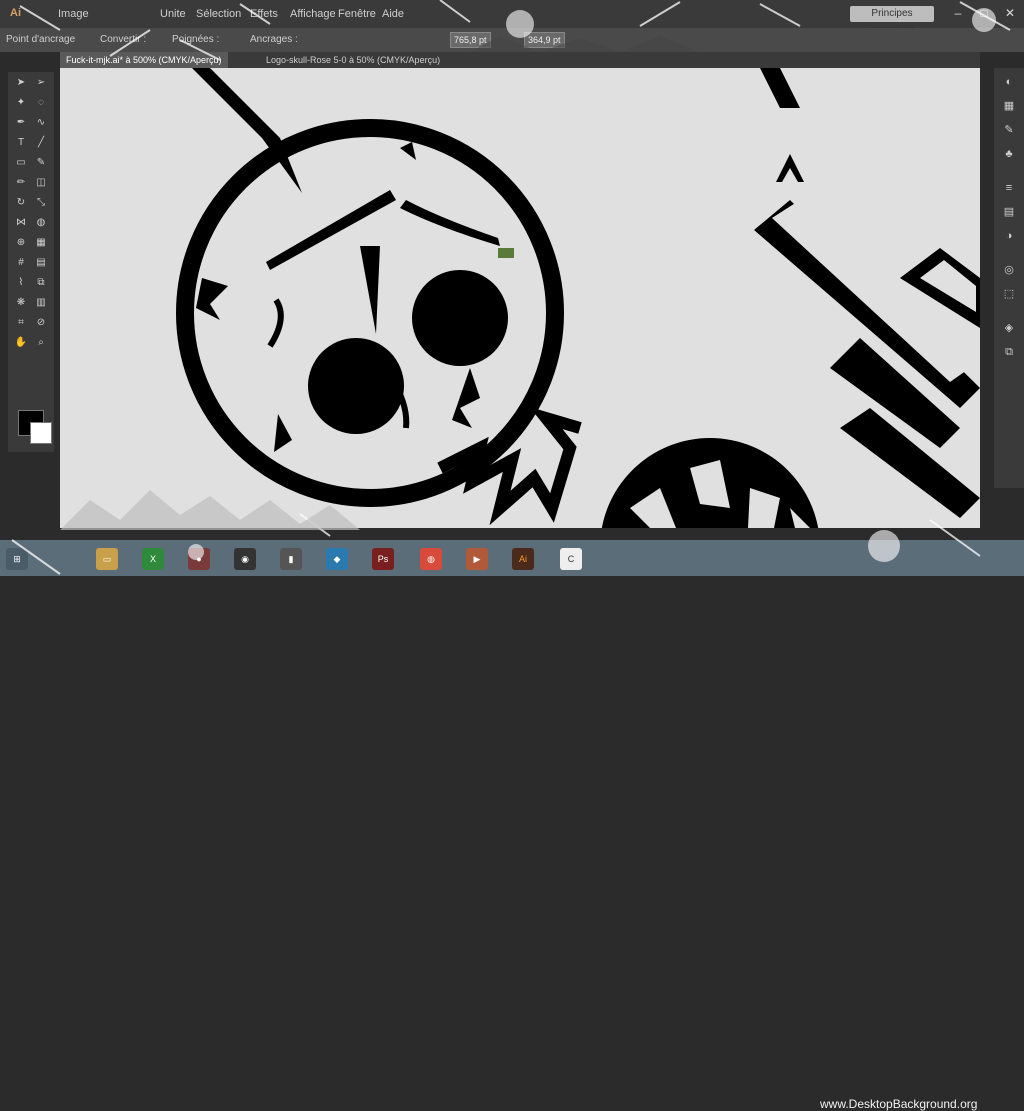  Describe the element at coordinates (1009, 82) in the screenshot. I see `color-icon: ◐` at that location.